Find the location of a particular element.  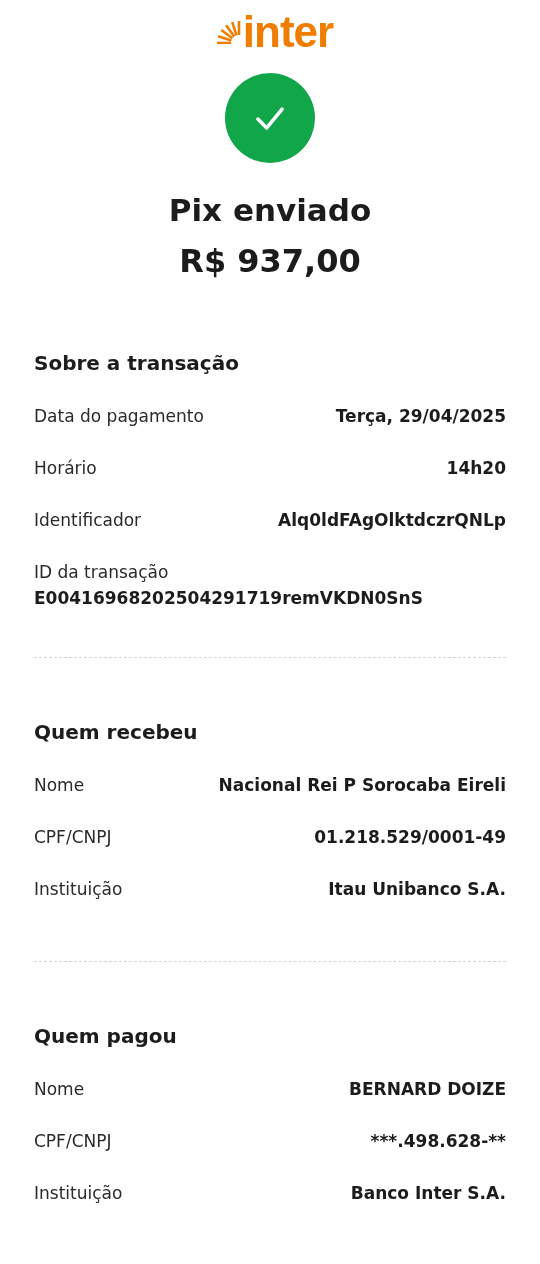

field-value: 01.218.529/0001-49 is located at coordinates (410, 837).